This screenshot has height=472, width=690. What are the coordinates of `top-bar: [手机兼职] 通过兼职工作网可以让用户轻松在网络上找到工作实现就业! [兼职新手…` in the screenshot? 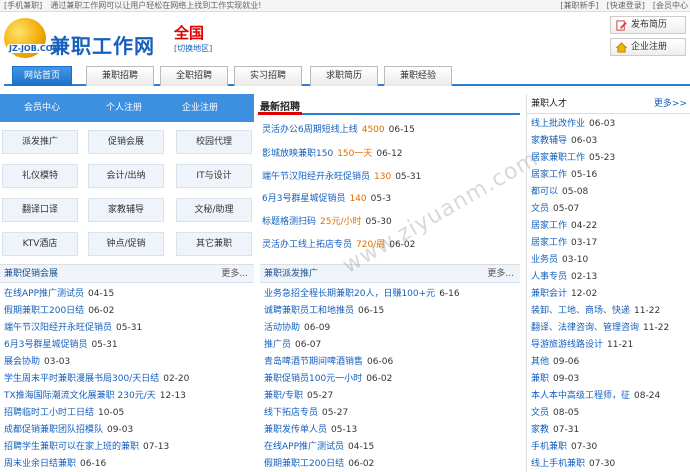 It's located at (345, 6).